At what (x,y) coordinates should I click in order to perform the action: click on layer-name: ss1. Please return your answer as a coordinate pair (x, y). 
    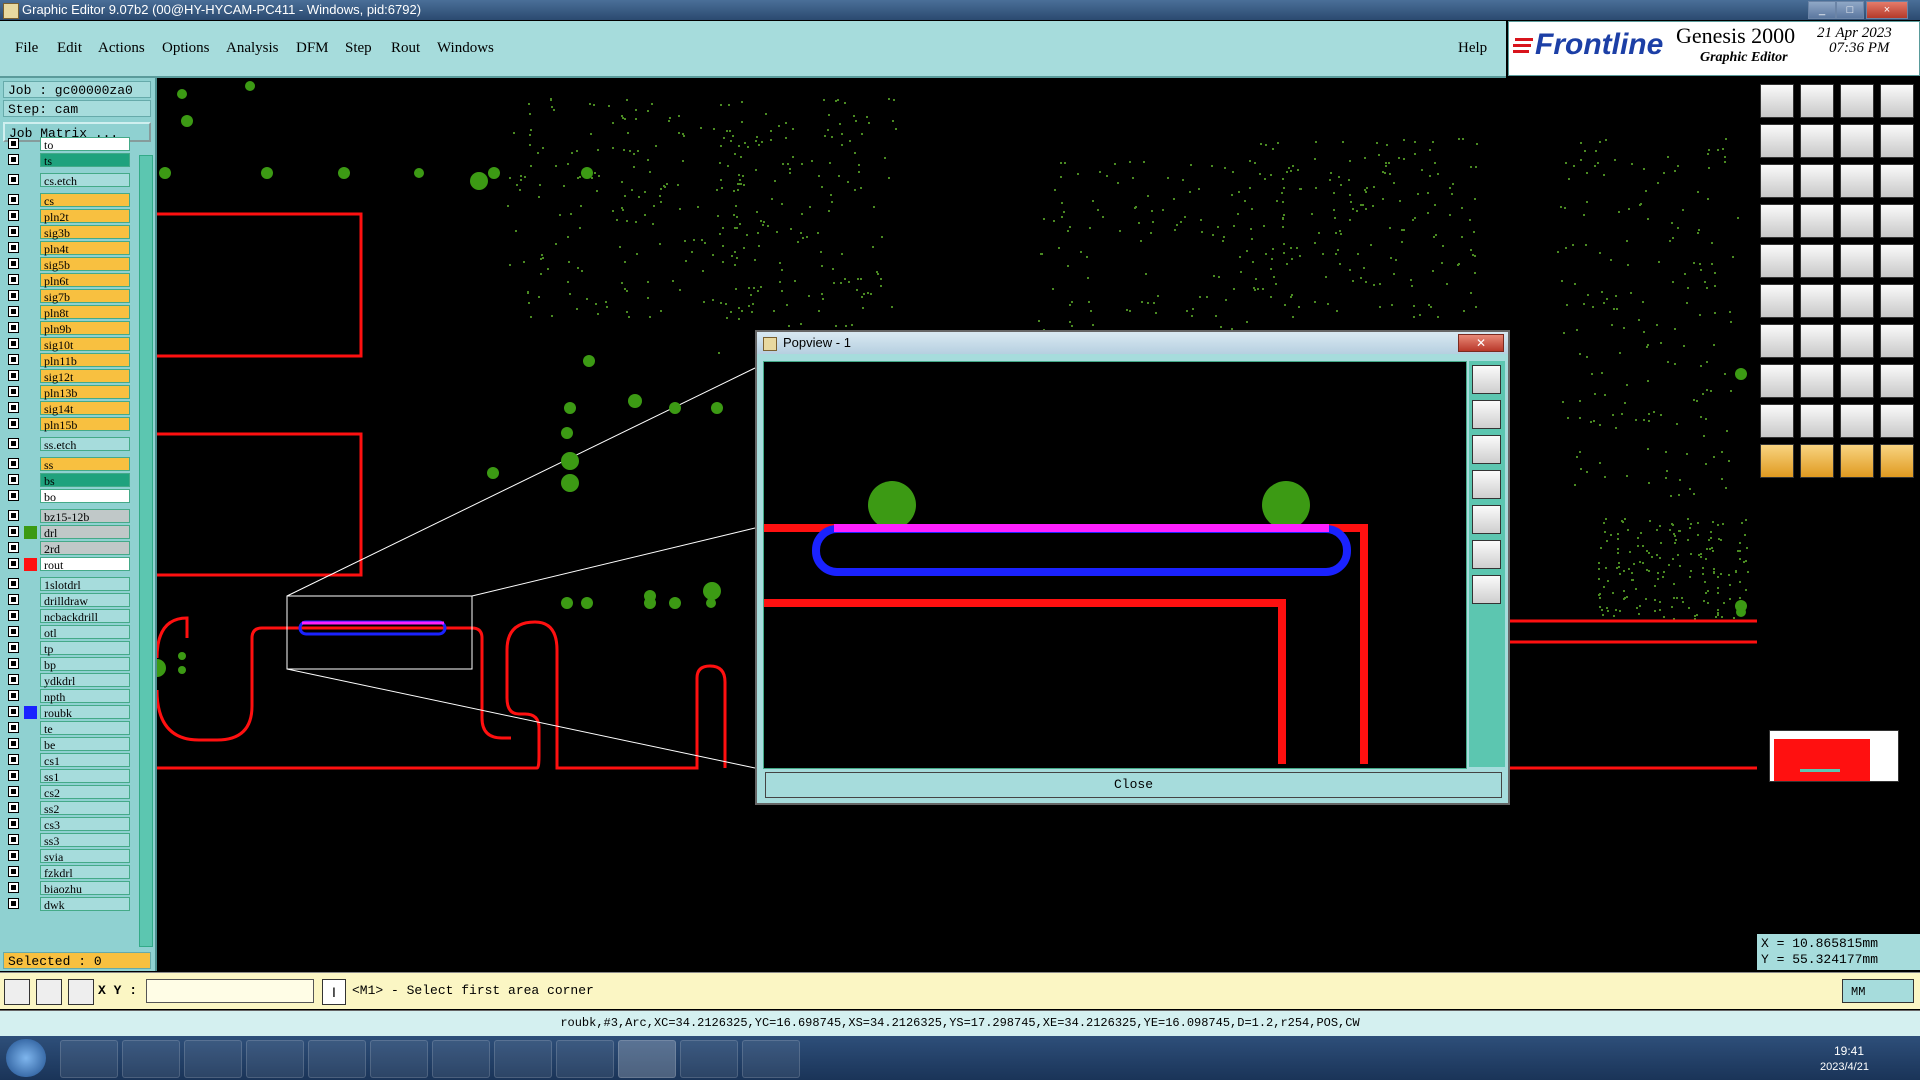
    Looking at the image, I should click on (85, 776).